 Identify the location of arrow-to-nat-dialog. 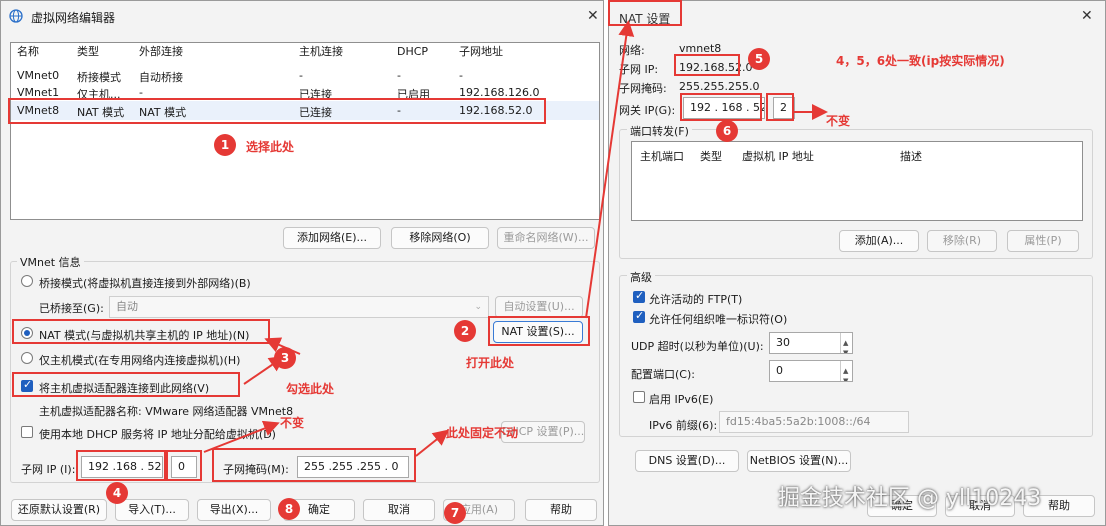
(610, 169).